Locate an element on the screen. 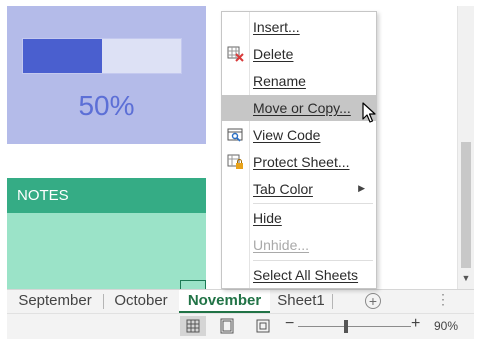 The width and height of the screenshot is (481, 345). menu-item-label: Tab Color is located at coordinates (283, 189).